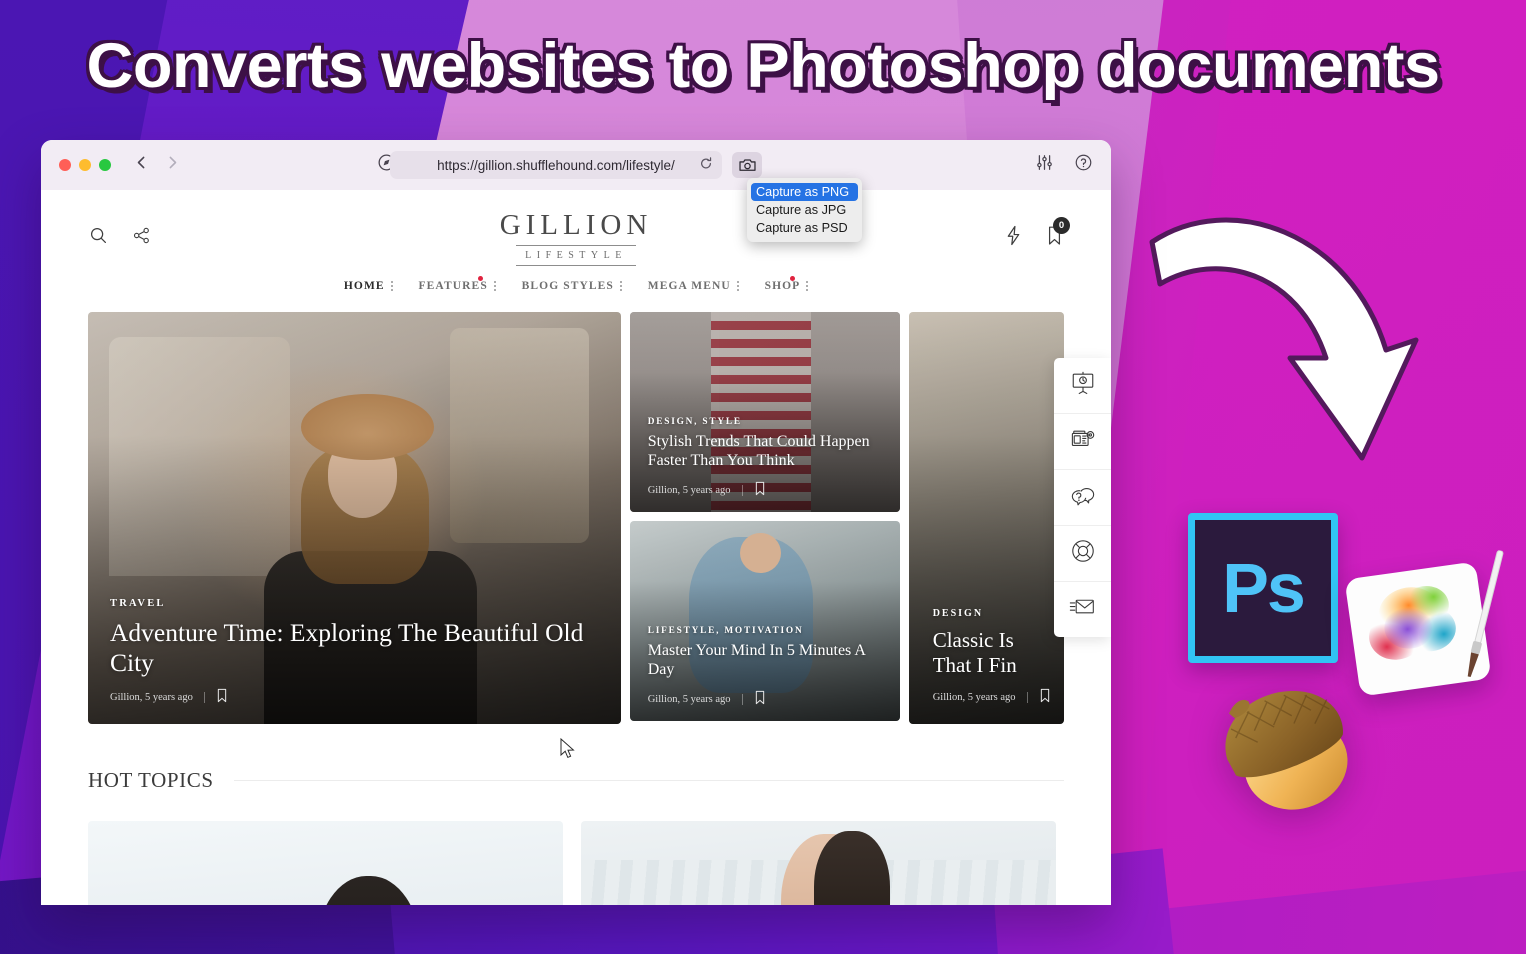  What do you see at coordinates (141, 165) in the screenshot?
I see `back-button` at bounding box center [141, 165].